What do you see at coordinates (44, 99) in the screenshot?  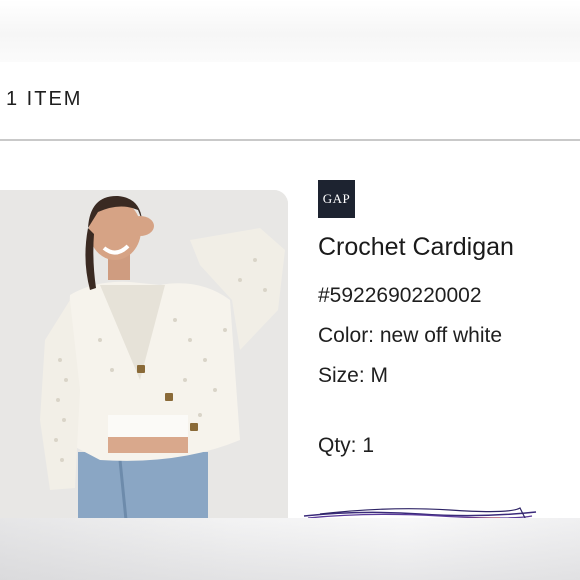 I see `cart-item-count: 1 ITEM` at bounding box center [44, 99].